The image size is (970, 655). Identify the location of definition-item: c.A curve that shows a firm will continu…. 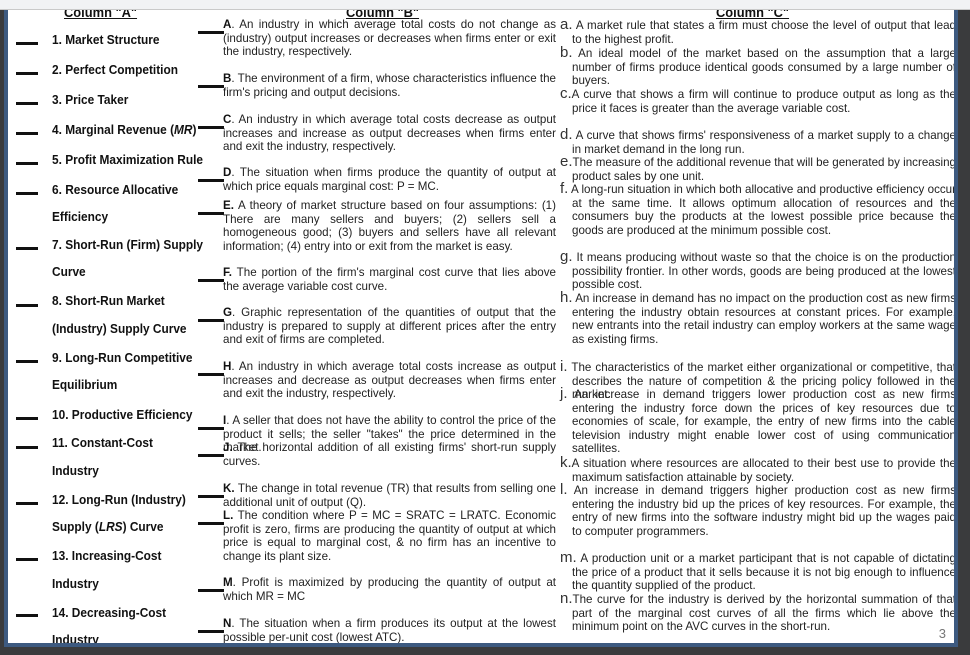
(757, 100).